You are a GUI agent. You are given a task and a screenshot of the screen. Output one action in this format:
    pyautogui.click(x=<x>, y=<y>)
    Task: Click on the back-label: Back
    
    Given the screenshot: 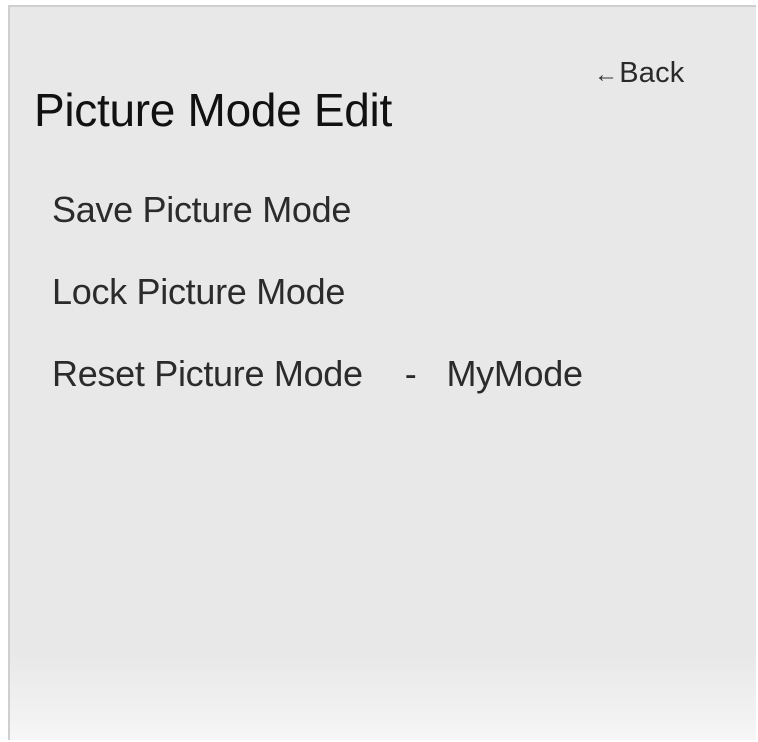 What is the action you would take?
    pyautogui.click(x=652, y=73)
    